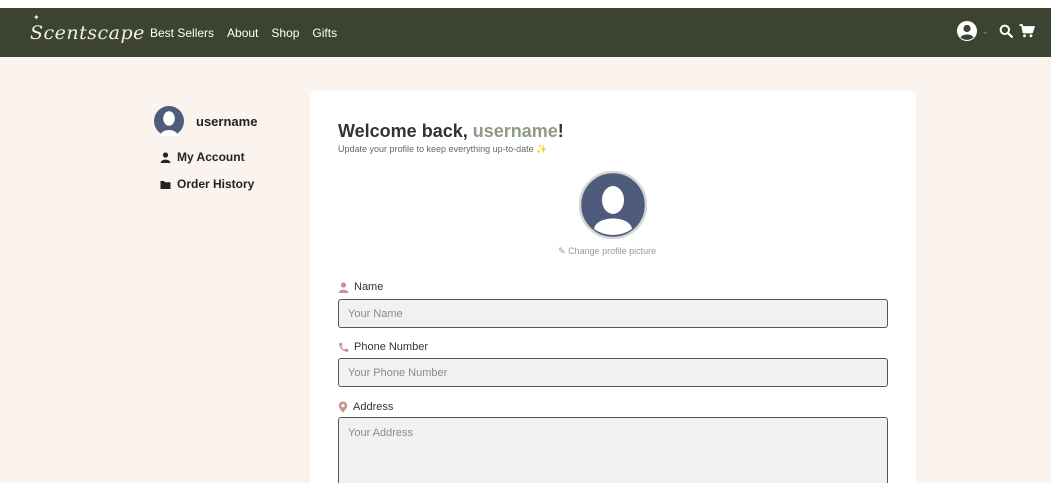 The width and height of the screenshot is (1051, 483). Describe the element at coordinates (165, 184) in the screenshot. I see `folder-icon` at that location.